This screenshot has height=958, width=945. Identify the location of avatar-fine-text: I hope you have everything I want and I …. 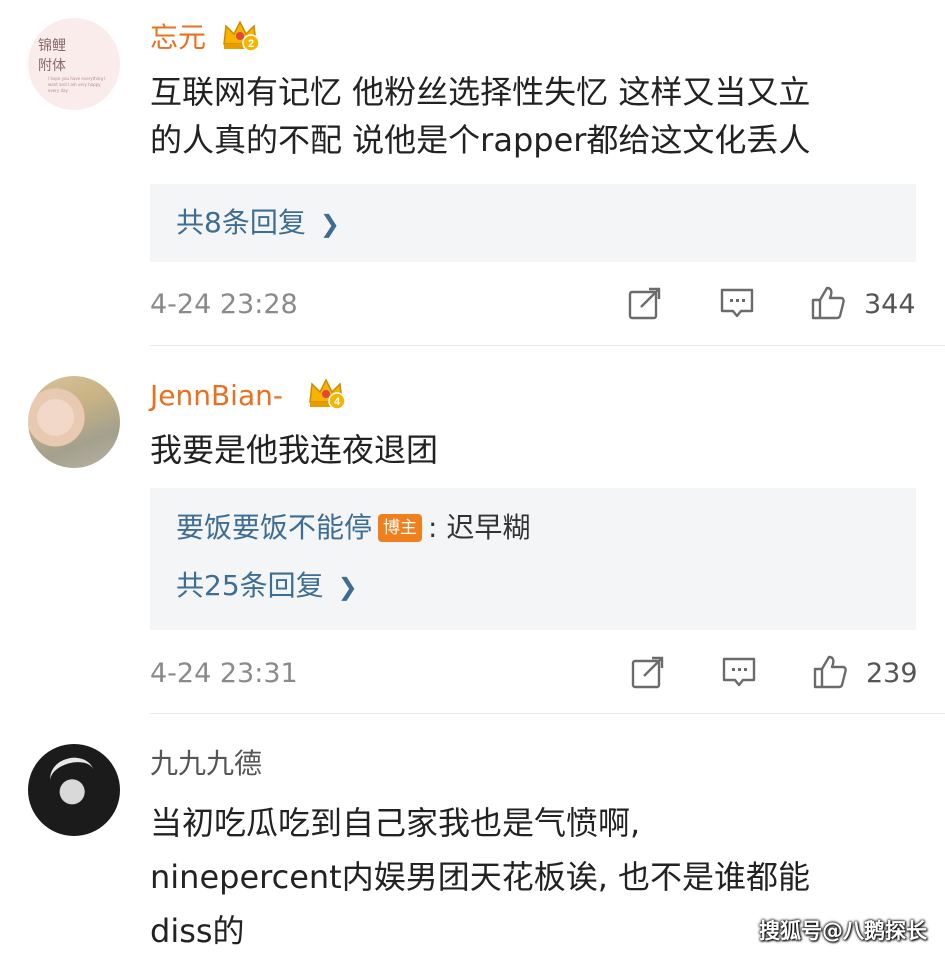
(77, 84).